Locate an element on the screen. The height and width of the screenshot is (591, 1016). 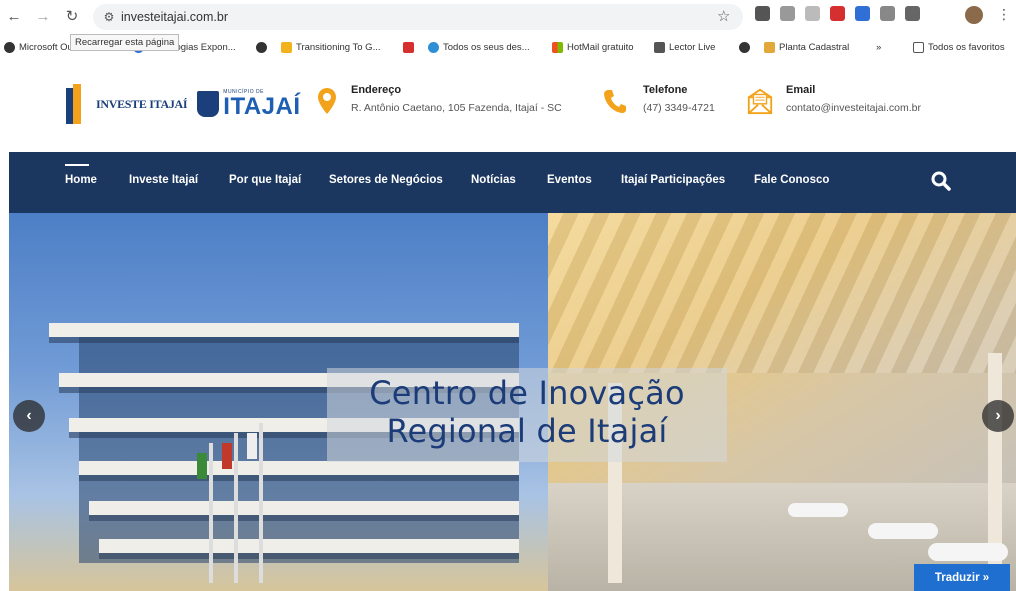
envelope-icon is located at coordinates (760, 101).